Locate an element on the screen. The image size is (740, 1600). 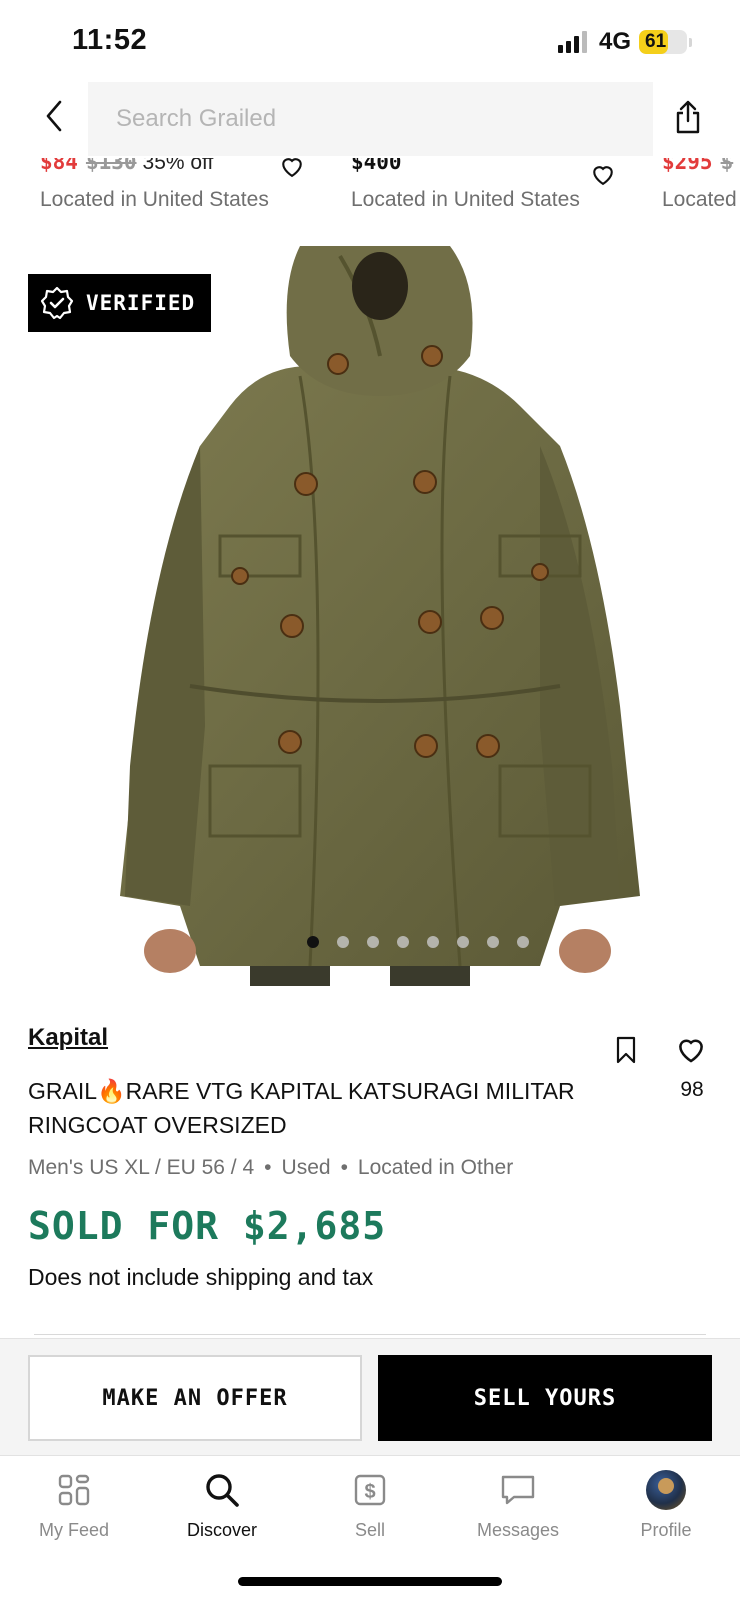
battery-percent: 61 is located at coordinates (656, 41).